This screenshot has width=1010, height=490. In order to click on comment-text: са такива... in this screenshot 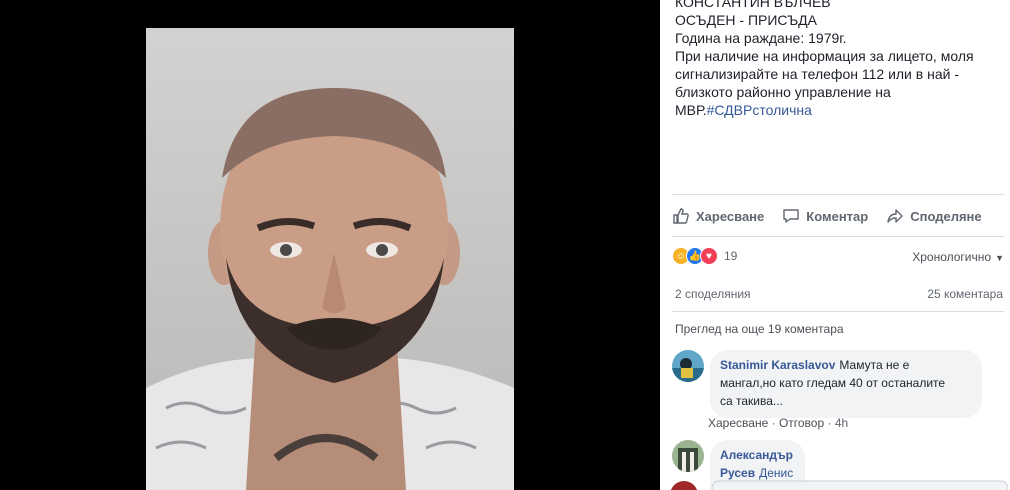, I will do `click(751, 401)`.